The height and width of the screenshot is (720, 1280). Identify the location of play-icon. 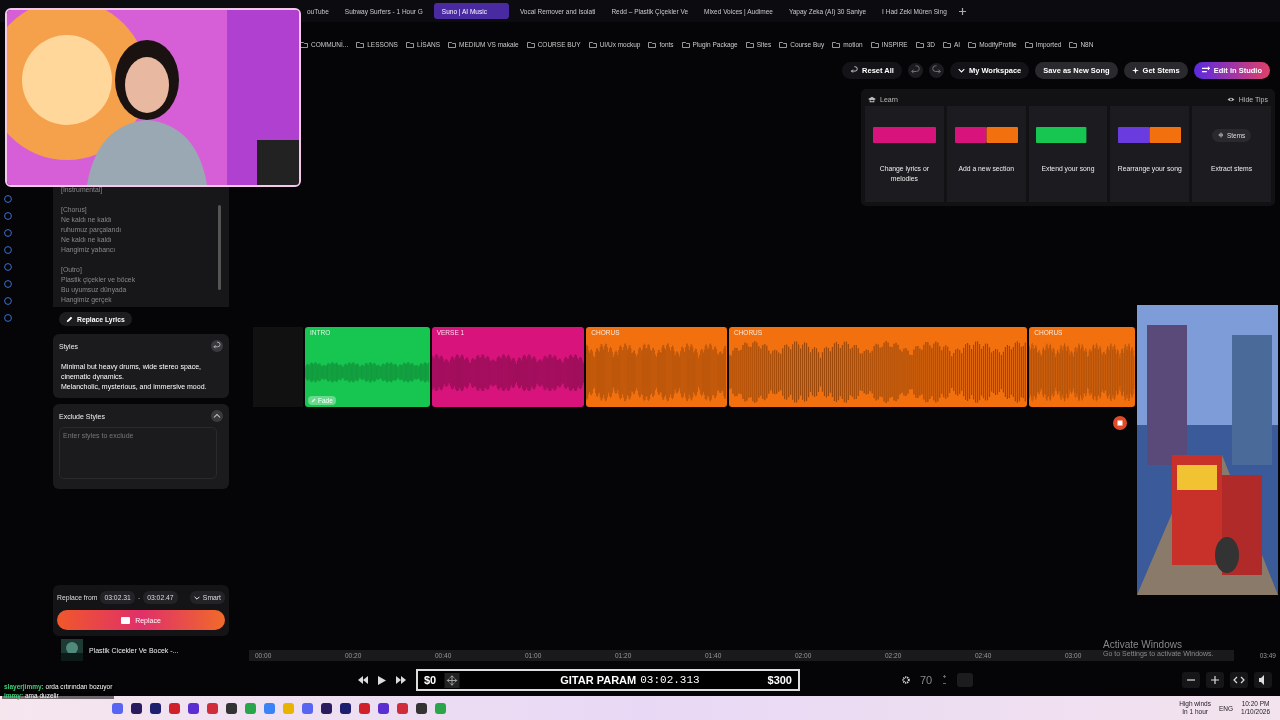
(382, 680).